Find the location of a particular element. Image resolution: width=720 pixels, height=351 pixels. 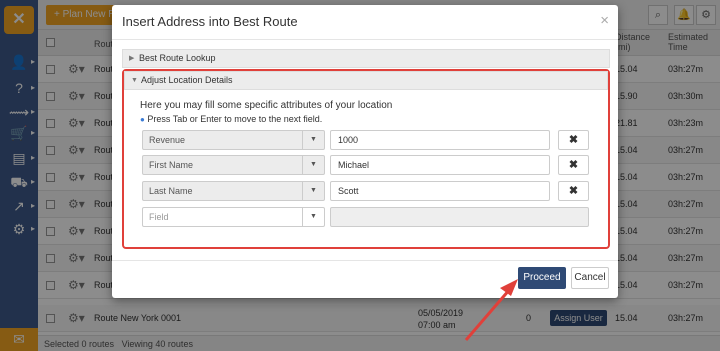

best-route-lookup-panel: ▶ Best Route Lookup is located at coordinates (366, 58).